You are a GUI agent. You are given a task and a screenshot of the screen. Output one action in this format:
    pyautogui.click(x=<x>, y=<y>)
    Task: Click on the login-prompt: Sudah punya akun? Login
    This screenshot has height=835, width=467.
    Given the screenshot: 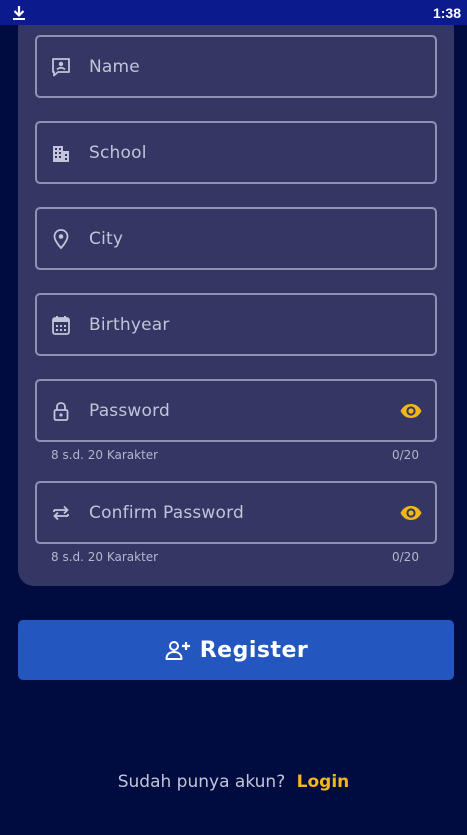 What is the action you would take?
    pyautogui.click(x=233, y=782)
    